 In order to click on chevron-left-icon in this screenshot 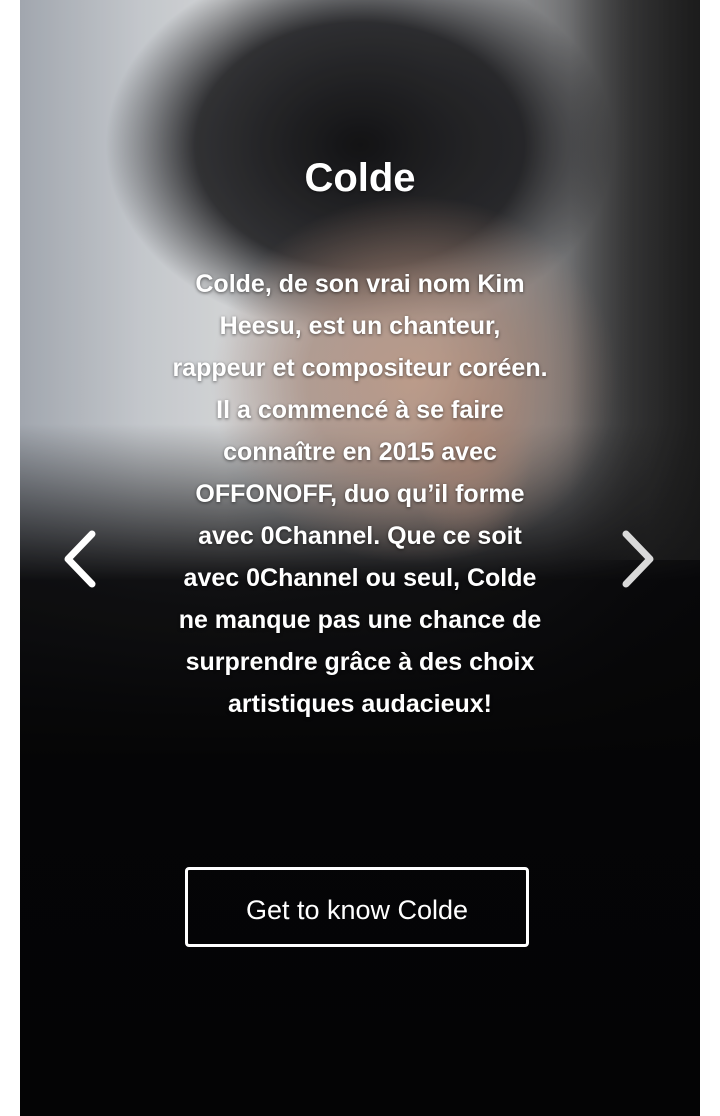, I will do `click(83, 559)`.